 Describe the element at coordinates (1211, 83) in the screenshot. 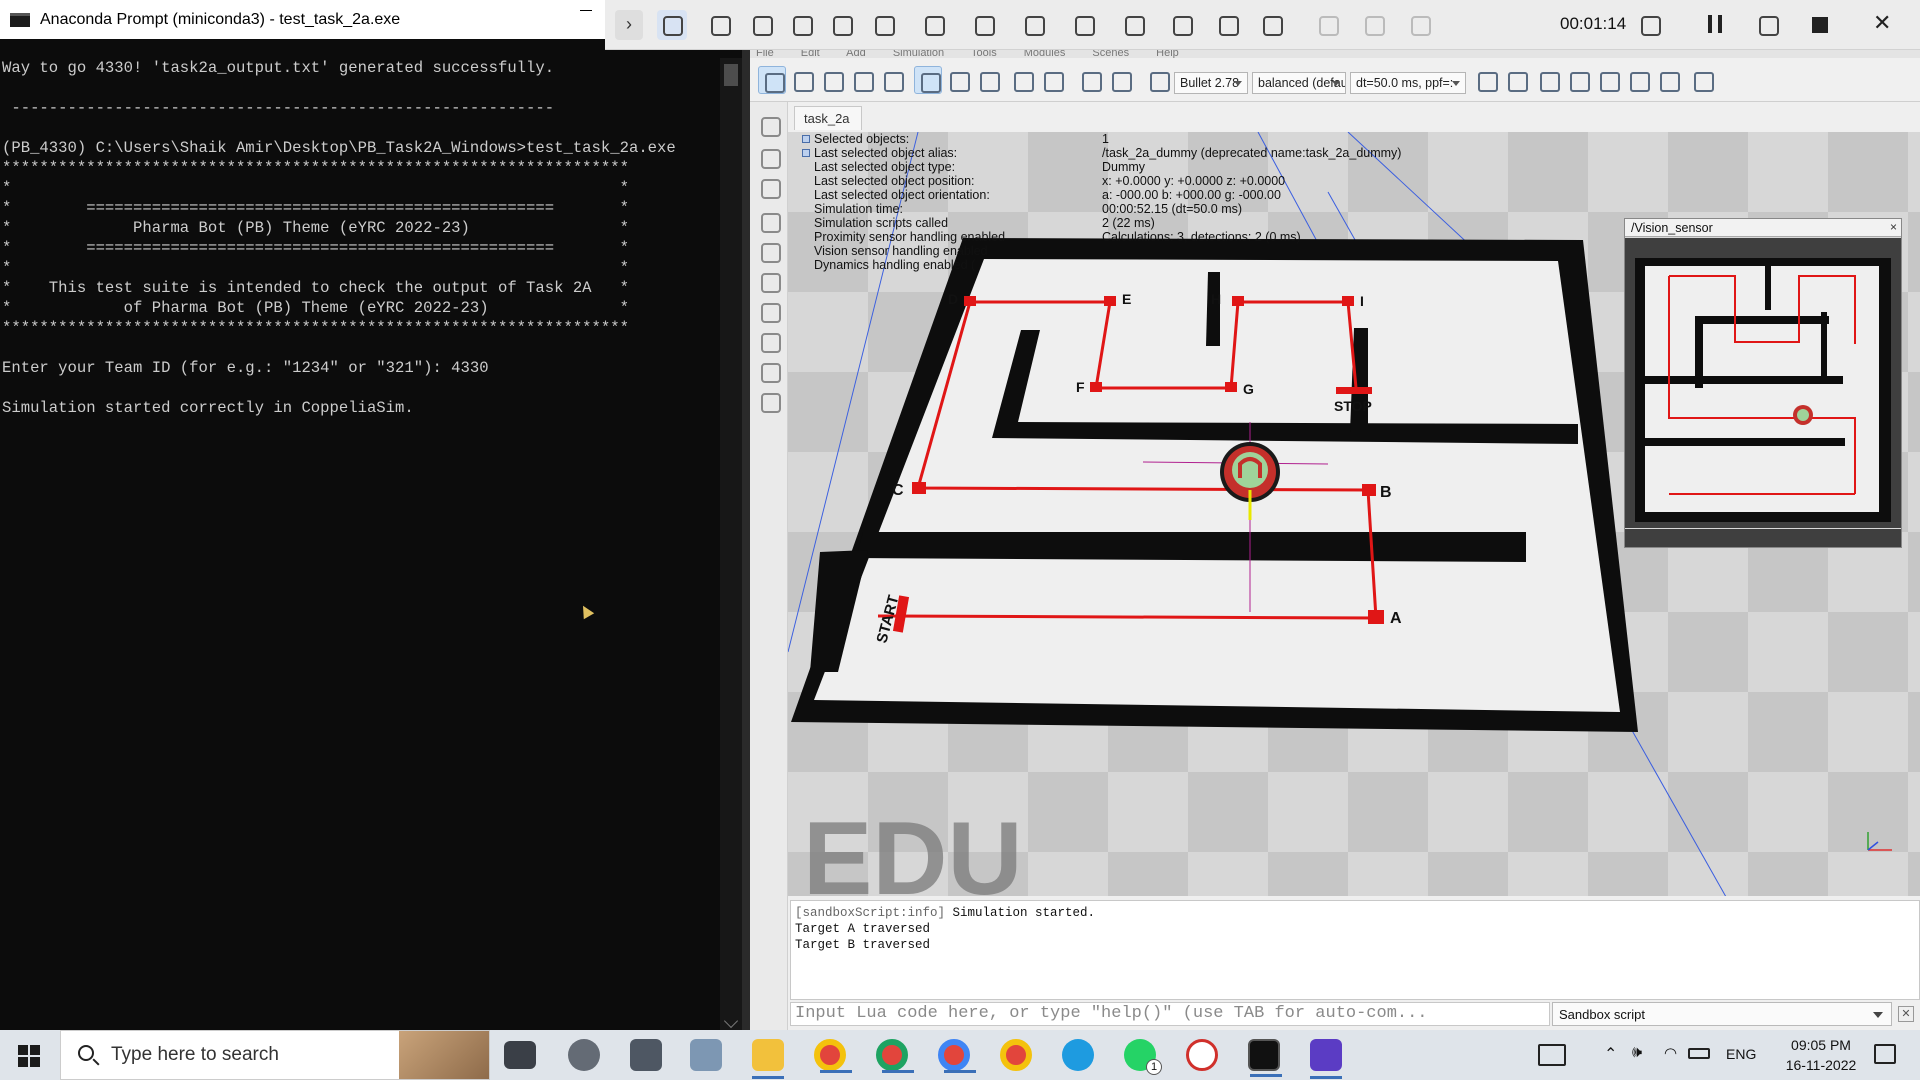

I see `physics-engine-select: Bullet 2.78` at that location.